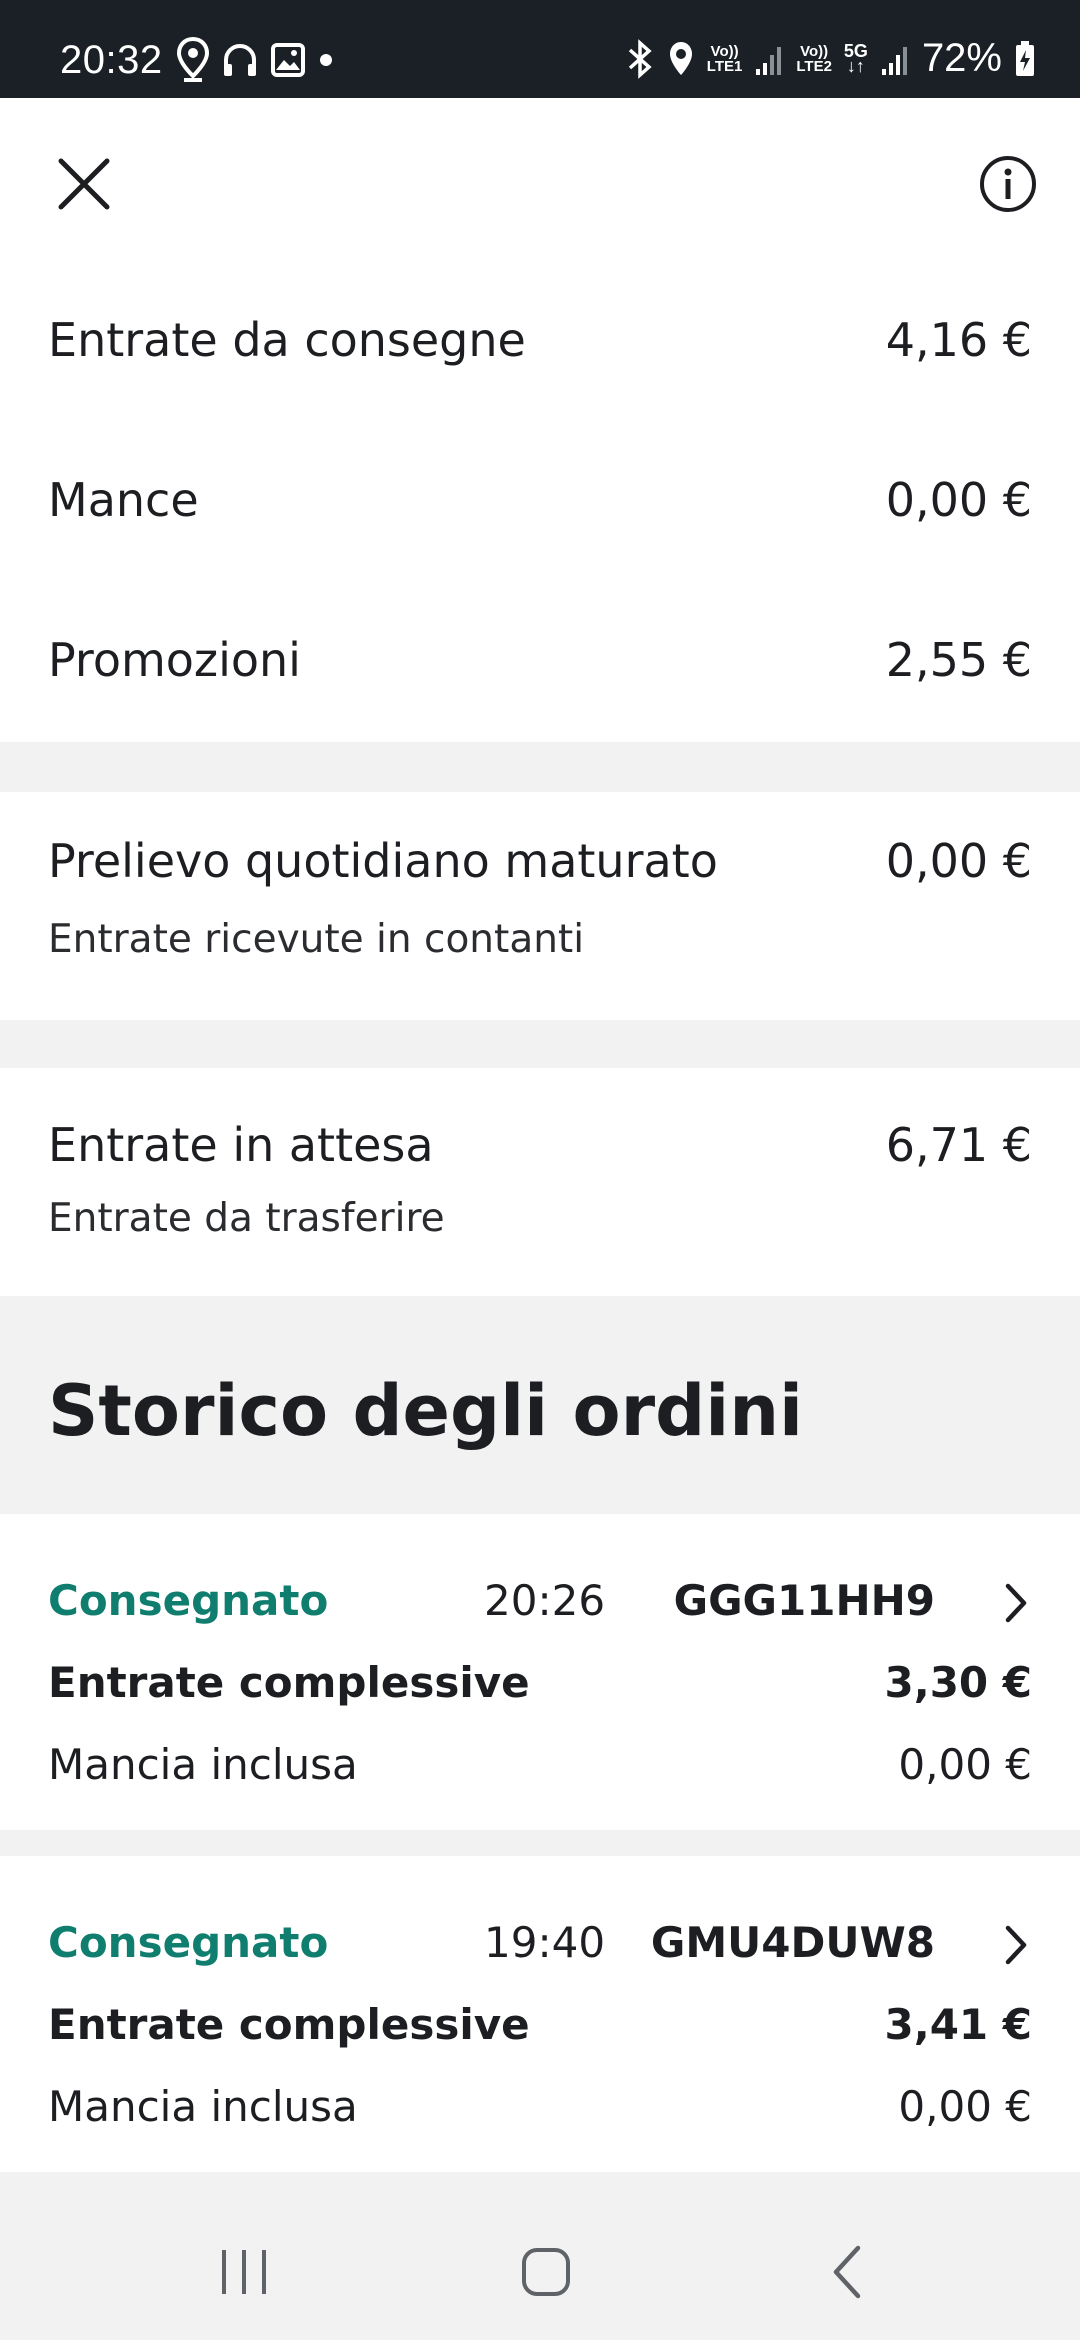  I want to click on battery-percent: 72%, so click(961, 58).